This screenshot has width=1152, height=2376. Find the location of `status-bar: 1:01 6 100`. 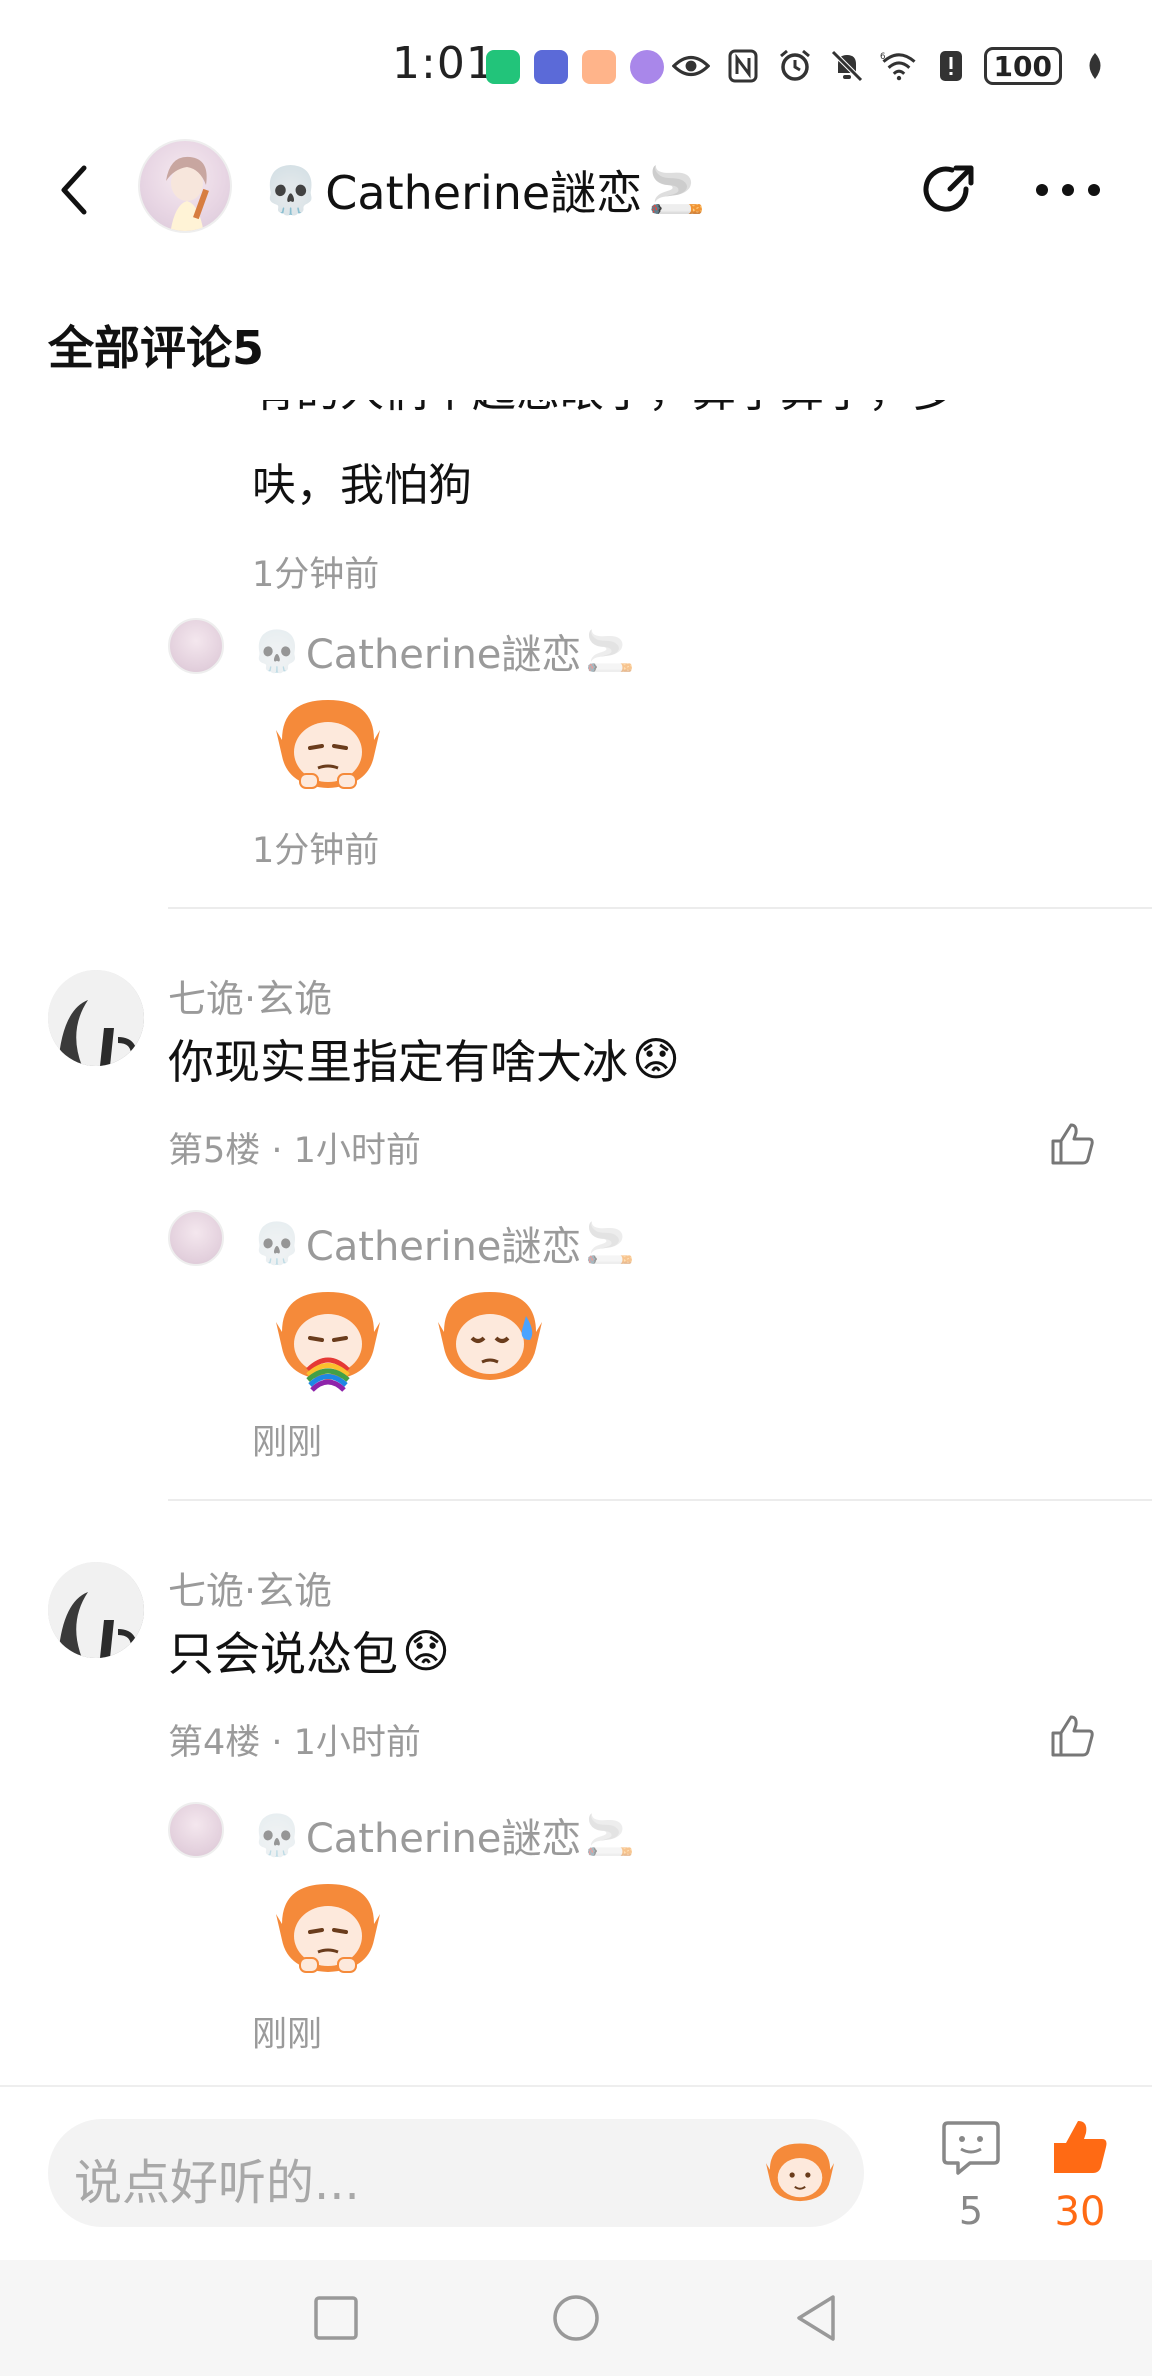

status-bar: 1:01 6 100 is located at coordinates (576, 67).